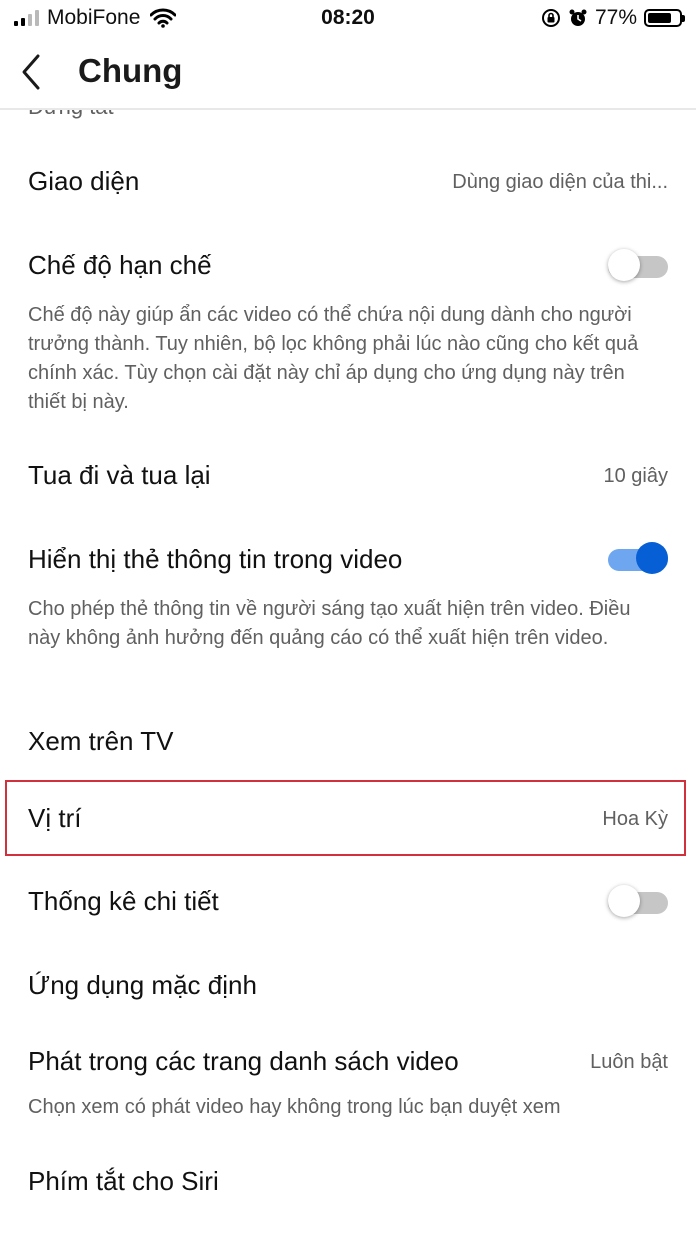 The image size is (696, 1237). What do you see at coordinates (348, 109) in the screenshot?
I see `nav-divider` at bounding box center [348, 109].